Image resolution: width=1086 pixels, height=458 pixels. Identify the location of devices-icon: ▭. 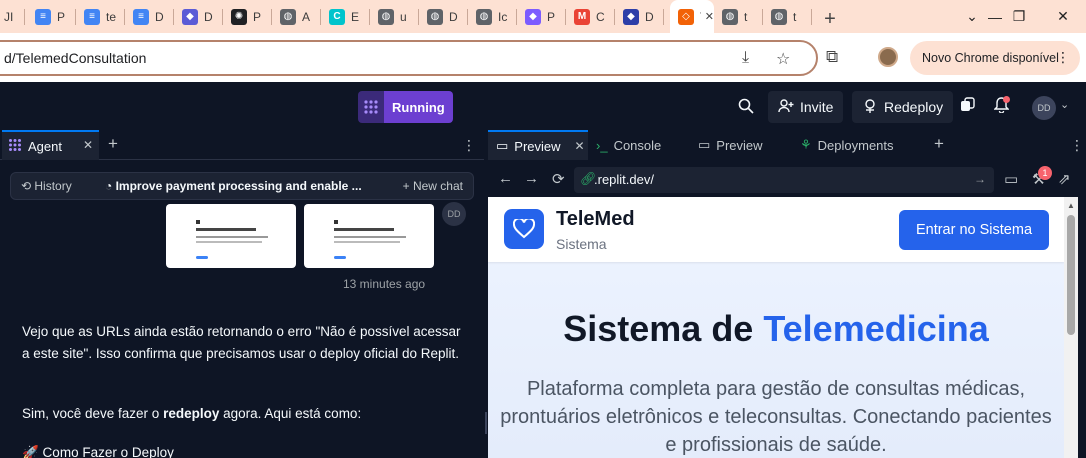
(1011, 179).